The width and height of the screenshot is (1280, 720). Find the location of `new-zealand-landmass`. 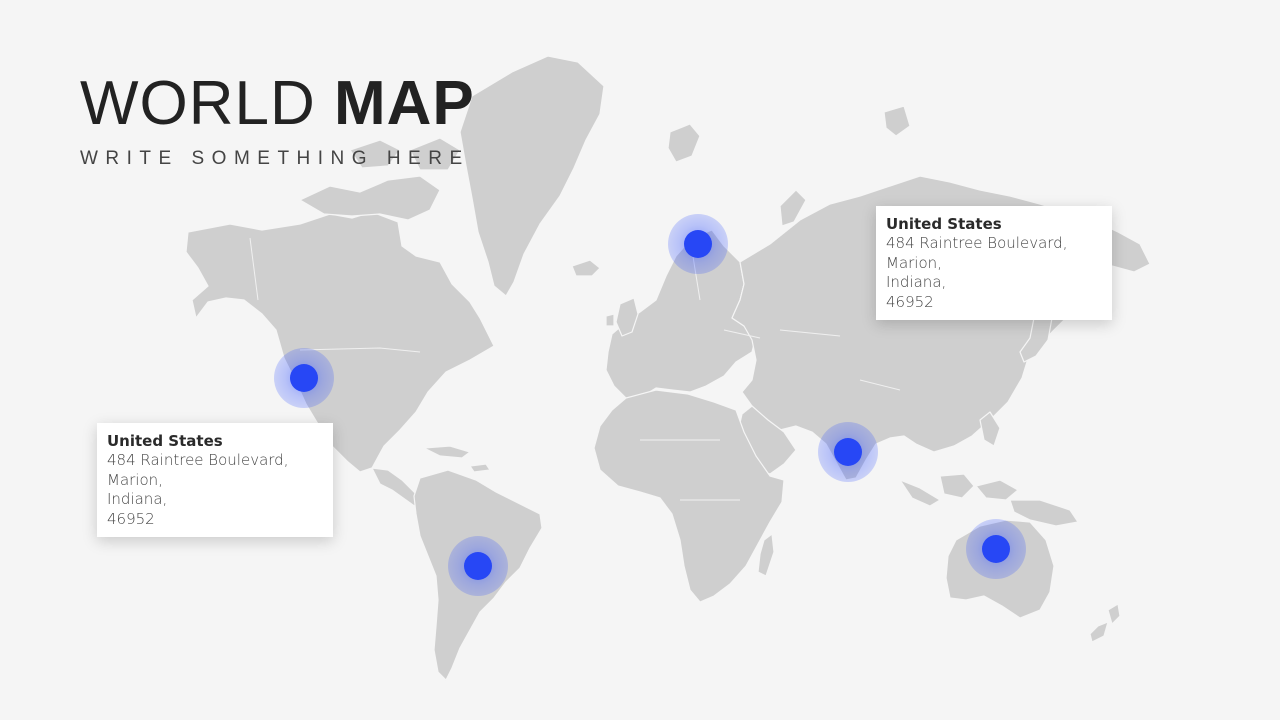

new-zealand-landmass is located at coordinates (1105, 623).